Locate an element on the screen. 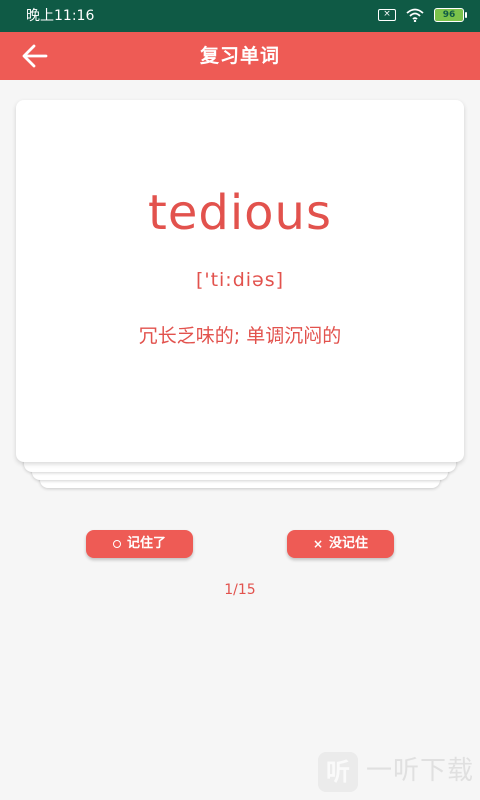 This screenshot has width=480, height=800. battery-icon: 96 is located at coordinates (450, 15).